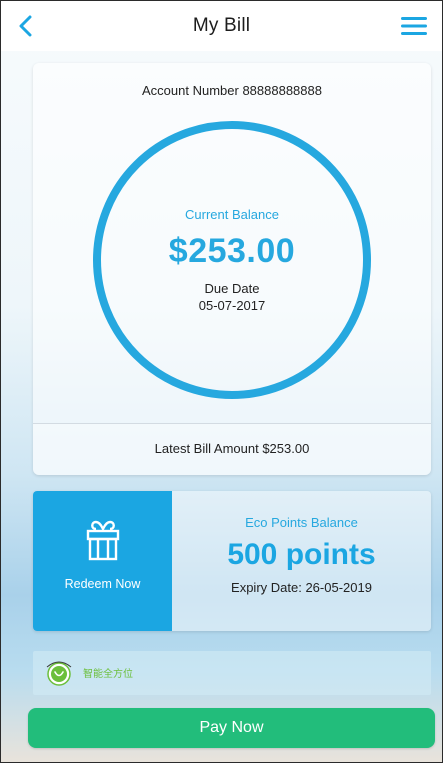 The image size is (443, 763). What do you see at coordinates (232, 251) in the screenshot?
I see `current-balance-amount: $253.00` at bounding box center [232, 251].